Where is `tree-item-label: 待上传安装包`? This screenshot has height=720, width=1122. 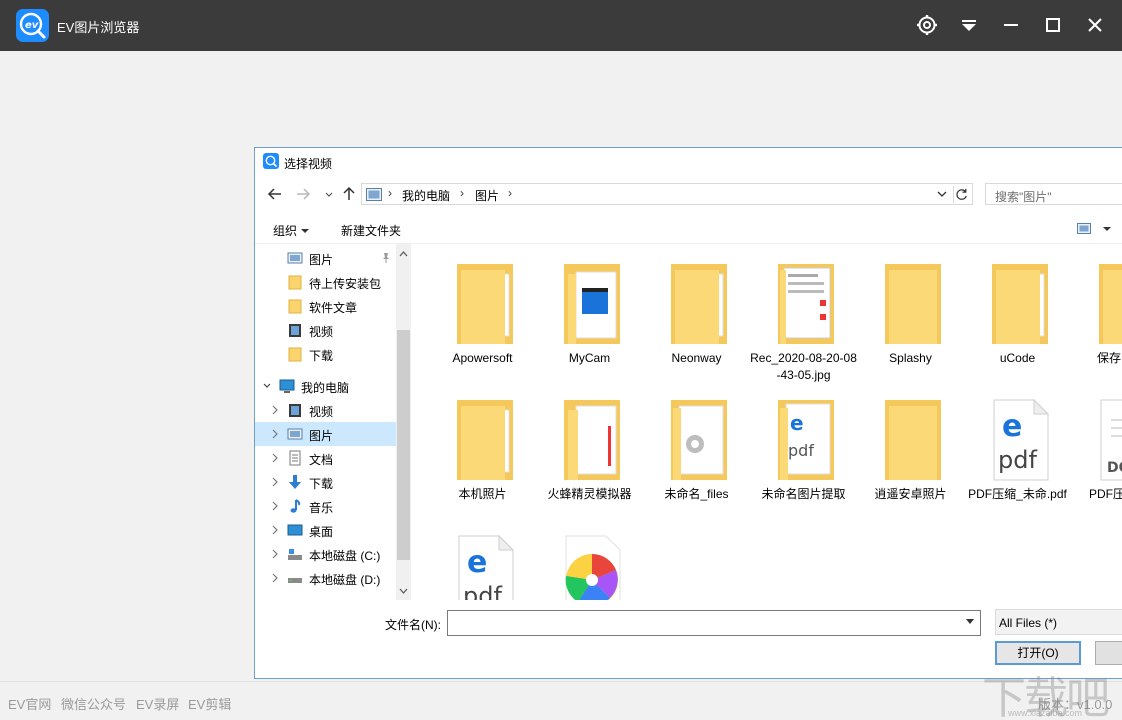
tree-item-label: 待上传安装包 is located at coordinates (345, 284).